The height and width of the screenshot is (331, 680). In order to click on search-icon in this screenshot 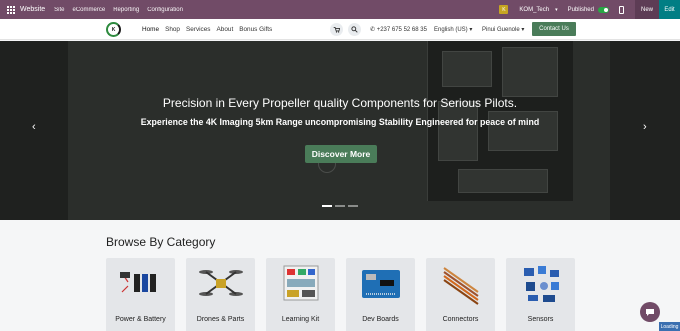, I will do `click(354, 29)`.